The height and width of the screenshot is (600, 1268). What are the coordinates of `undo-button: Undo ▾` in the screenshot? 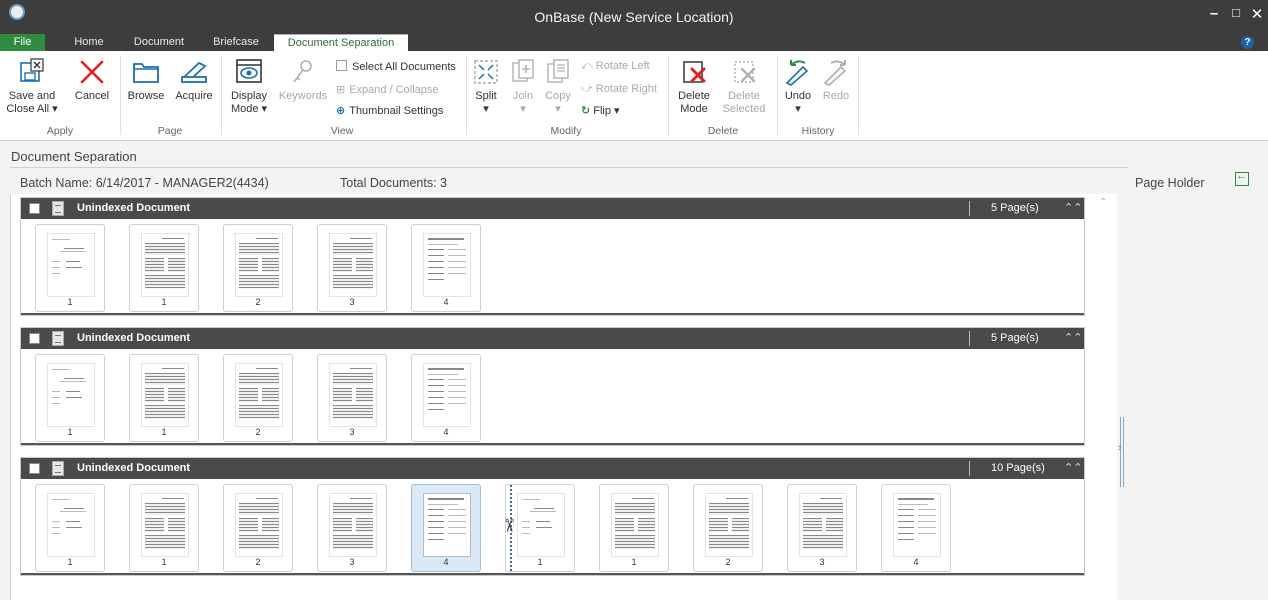 It's located at (798, 86).